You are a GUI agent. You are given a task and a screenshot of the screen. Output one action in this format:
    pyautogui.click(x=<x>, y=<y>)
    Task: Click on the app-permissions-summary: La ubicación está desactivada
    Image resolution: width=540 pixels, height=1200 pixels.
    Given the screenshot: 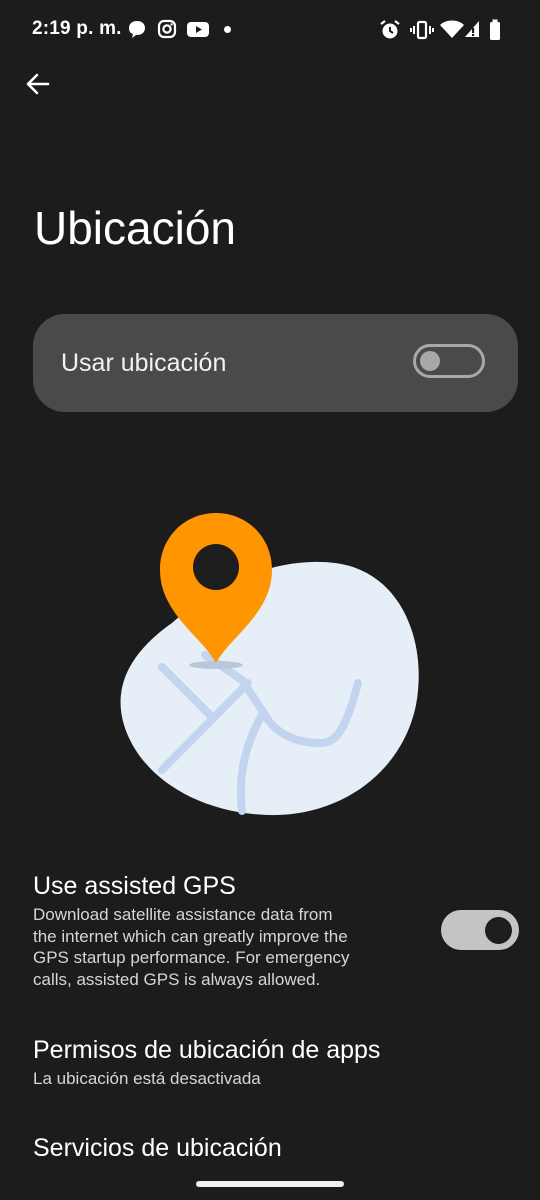 What is the action you would take?
    pyautogui.click(x=147, y=1078)
    